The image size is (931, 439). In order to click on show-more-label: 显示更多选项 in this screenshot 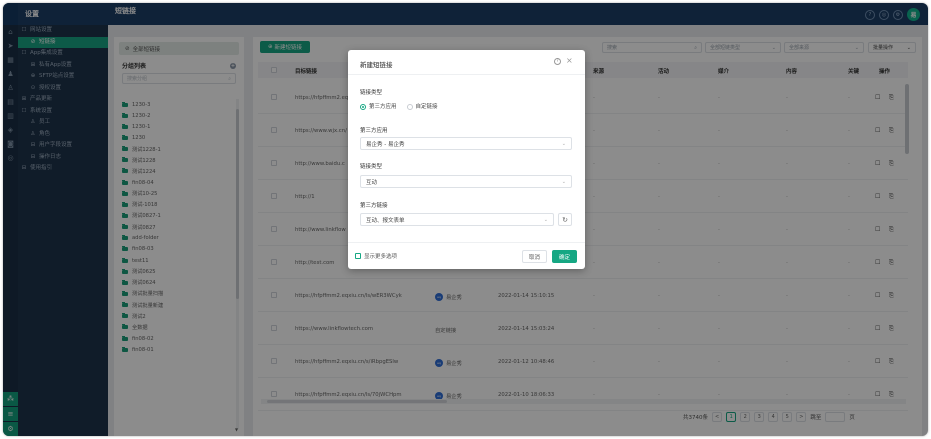, I will do `click(381, 257)`.